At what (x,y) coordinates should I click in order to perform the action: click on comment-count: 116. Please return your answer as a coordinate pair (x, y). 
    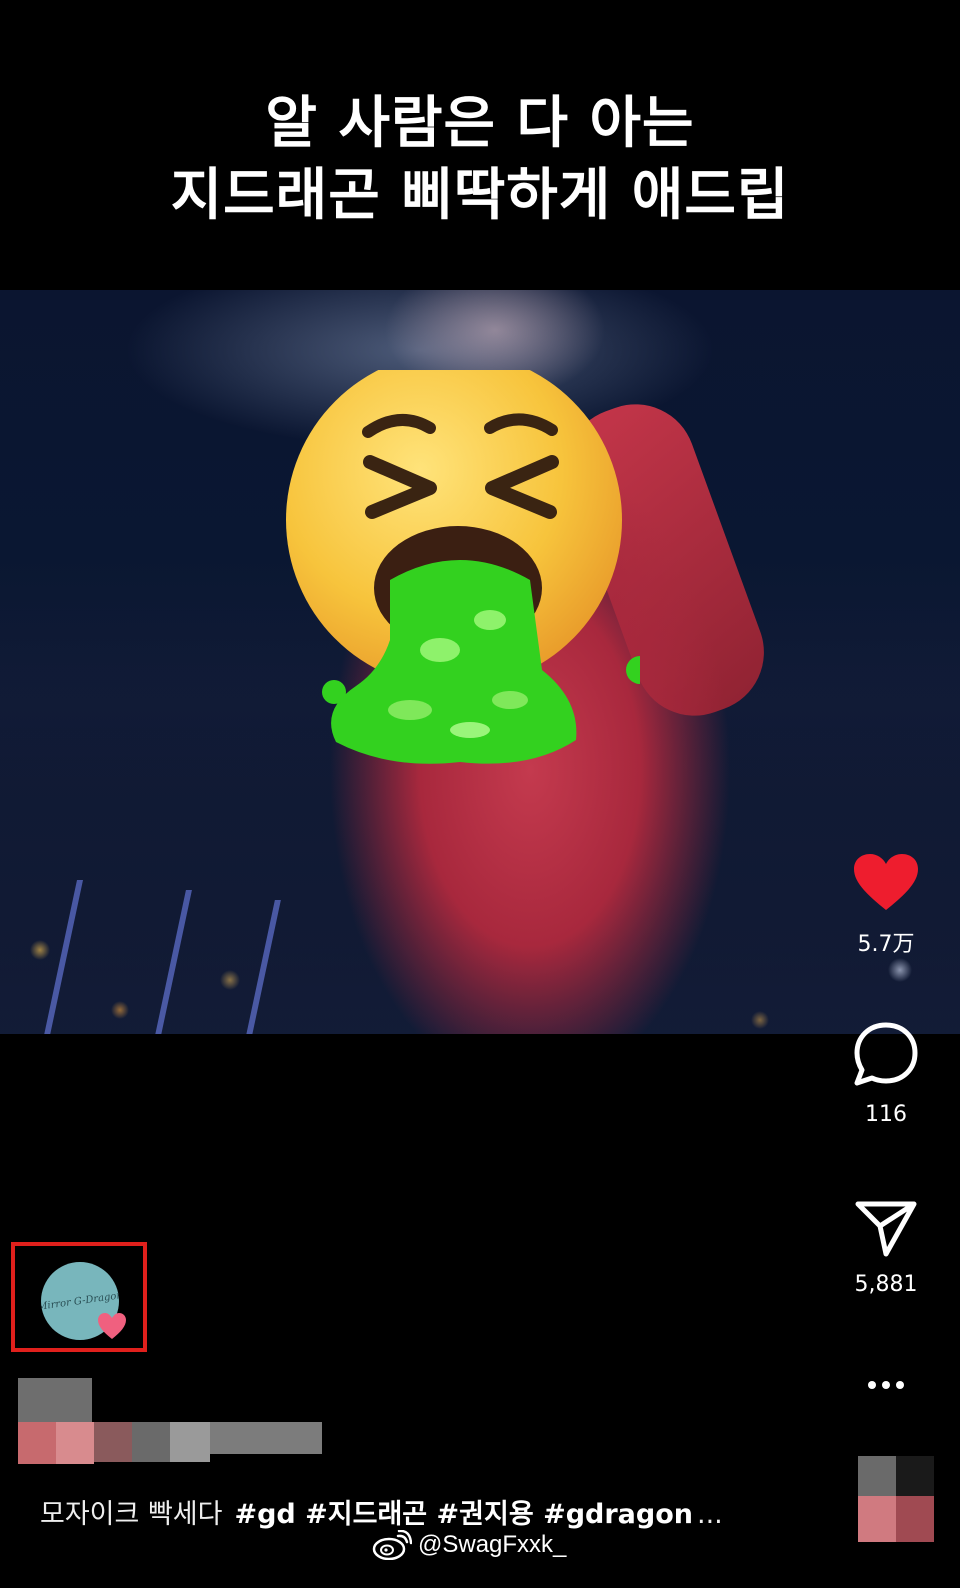
    Looking at the image, I should click on (886, 1114).